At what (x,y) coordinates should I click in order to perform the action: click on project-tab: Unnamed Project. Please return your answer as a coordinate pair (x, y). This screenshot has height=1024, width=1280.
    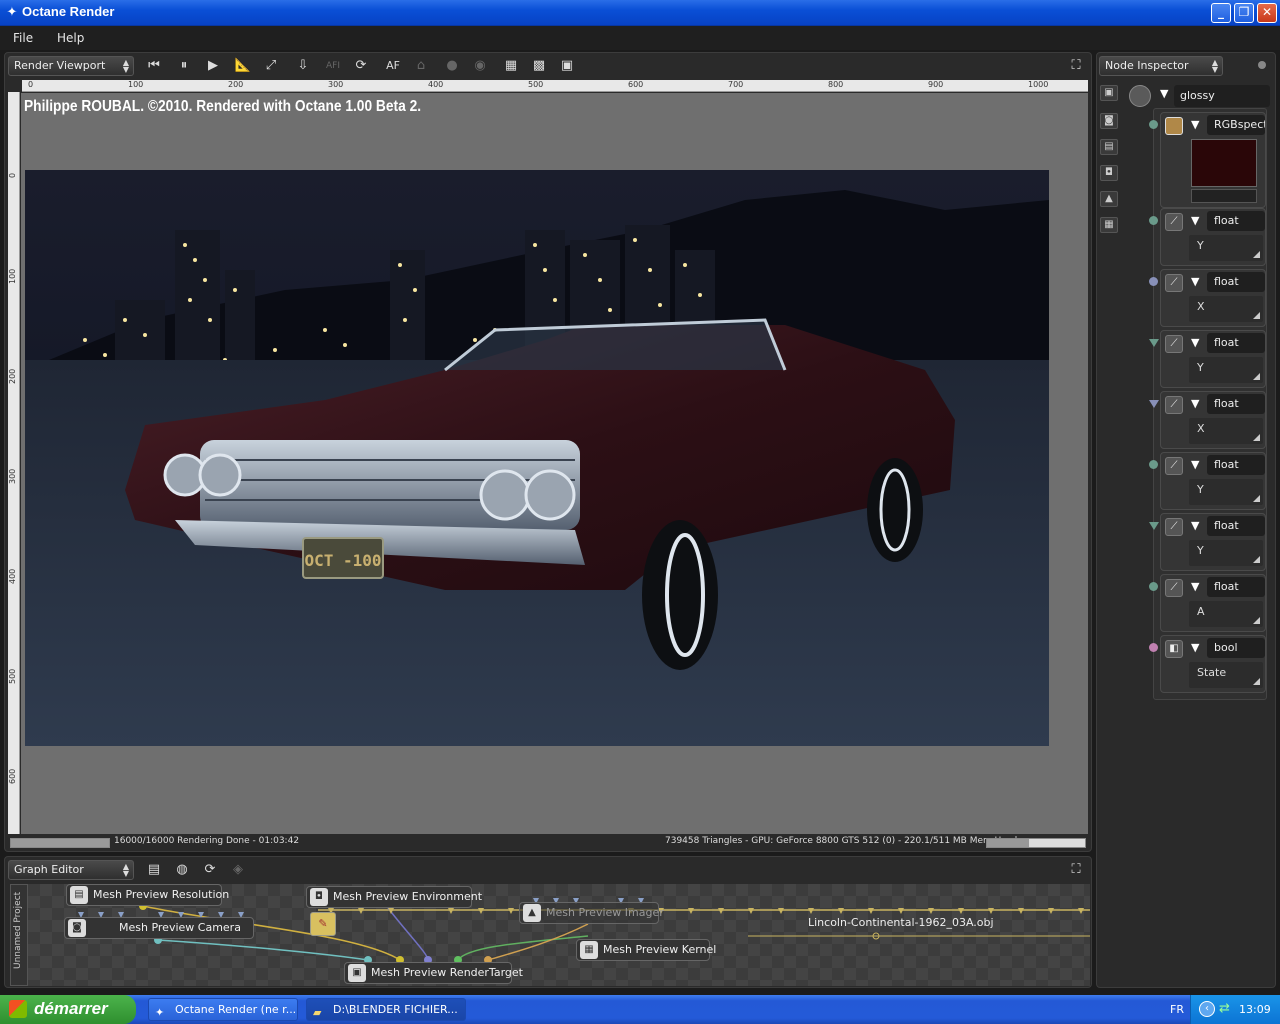
    Looking at the image, I should click on (19, 935).